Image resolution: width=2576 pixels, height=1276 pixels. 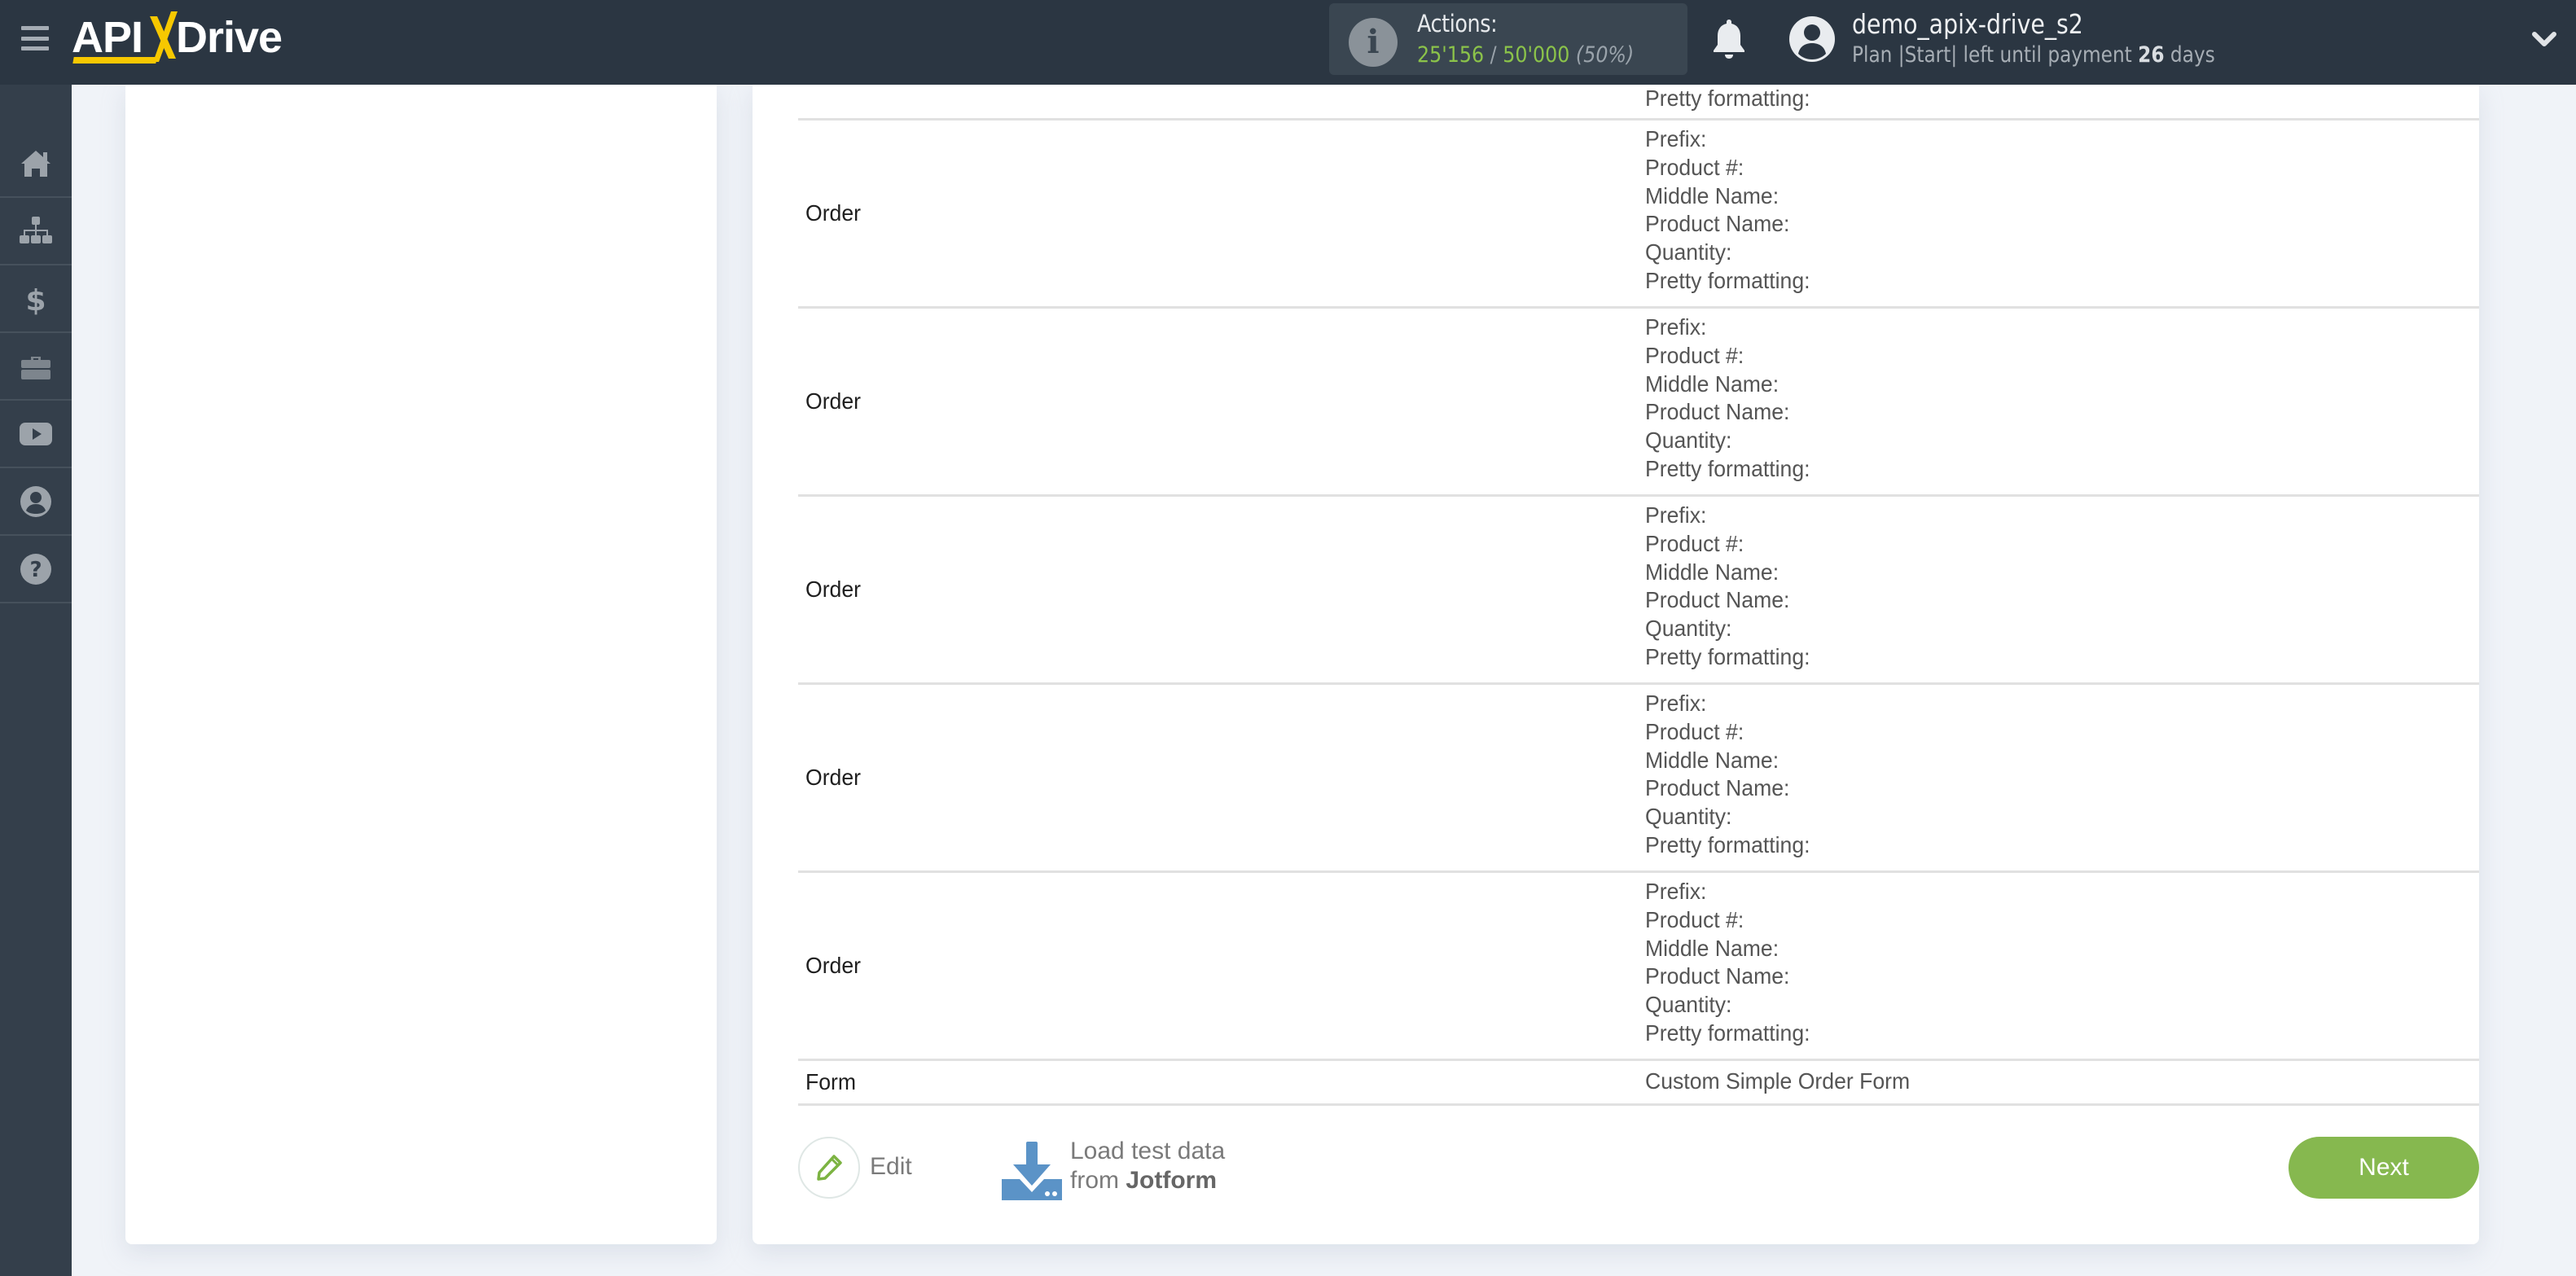 I want to click on row-values: Pretty formatting:, so click(x=1732, y=99).